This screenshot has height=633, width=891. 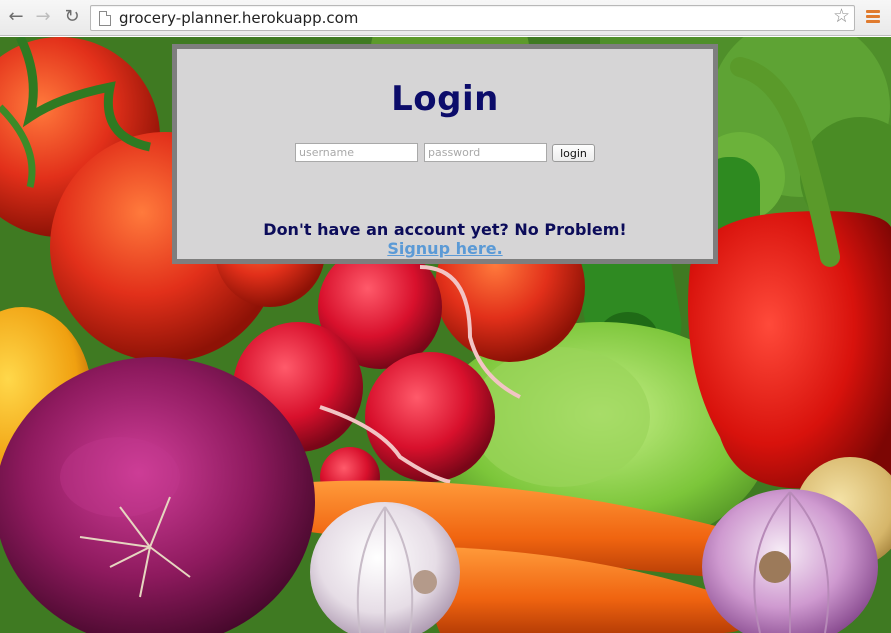 What do you see at coordinates (238, 18) in the screenshot?
I see `url-text: grocery-planner.herokuapp.com` at bounding box center [238, 18].